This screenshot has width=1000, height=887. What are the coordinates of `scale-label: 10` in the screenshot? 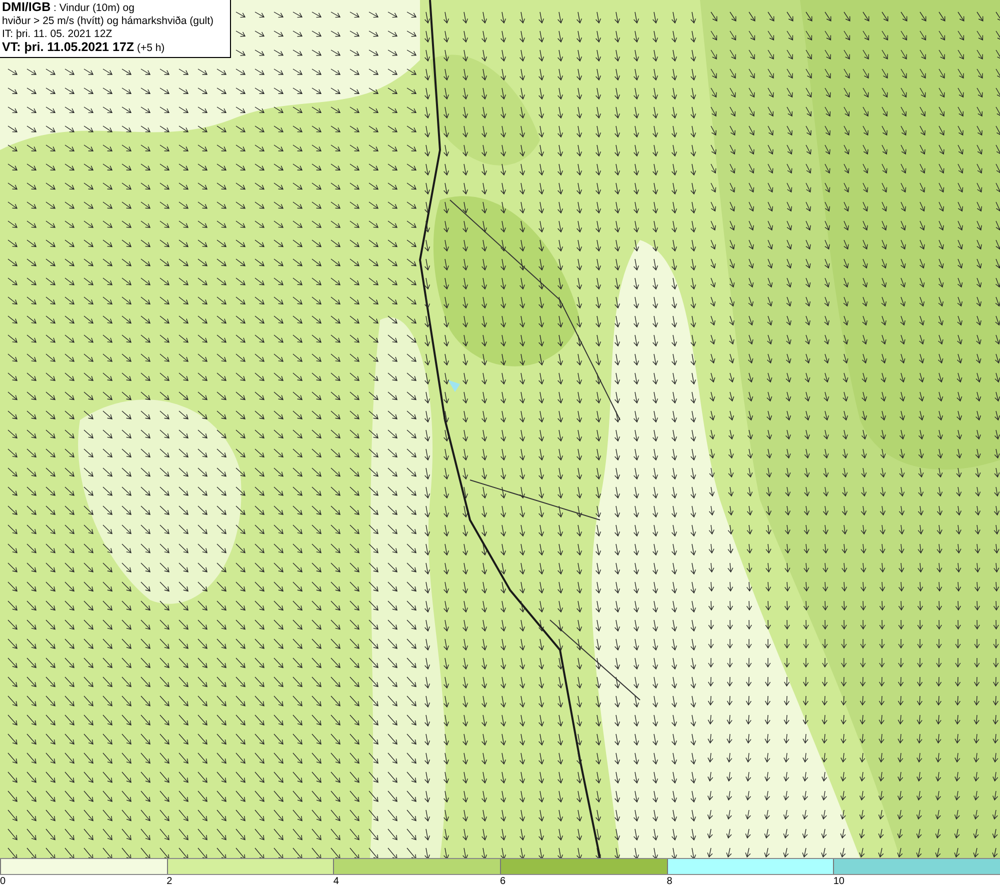 It's located at (838, 881).